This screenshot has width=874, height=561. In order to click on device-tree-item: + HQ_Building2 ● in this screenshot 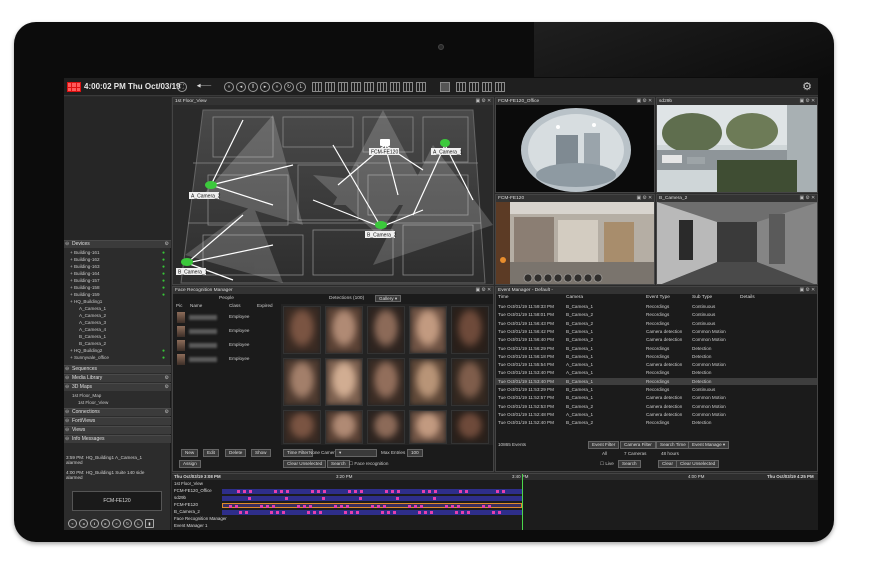, I will do `click(117, 351)`.